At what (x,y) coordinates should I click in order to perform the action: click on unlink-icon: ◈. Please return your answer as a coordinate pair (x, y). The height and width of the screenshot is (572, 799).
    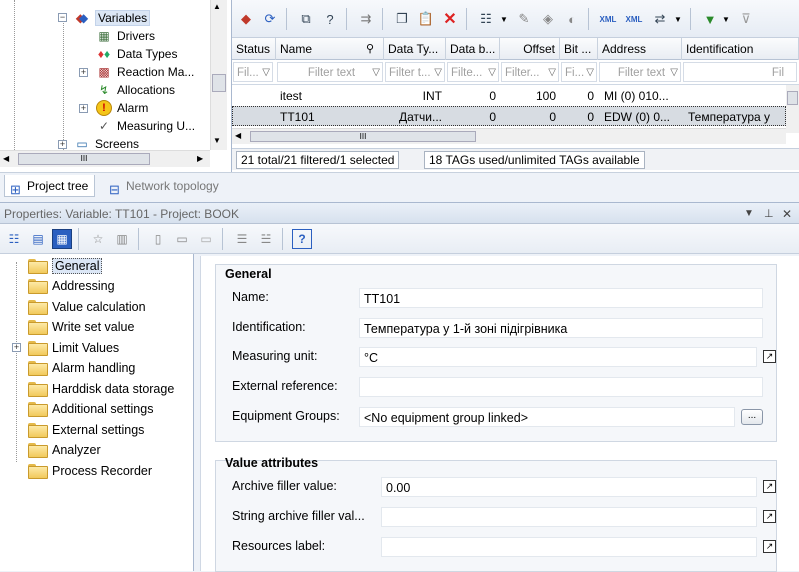
    Looking at the image, I should click on (548, 19).